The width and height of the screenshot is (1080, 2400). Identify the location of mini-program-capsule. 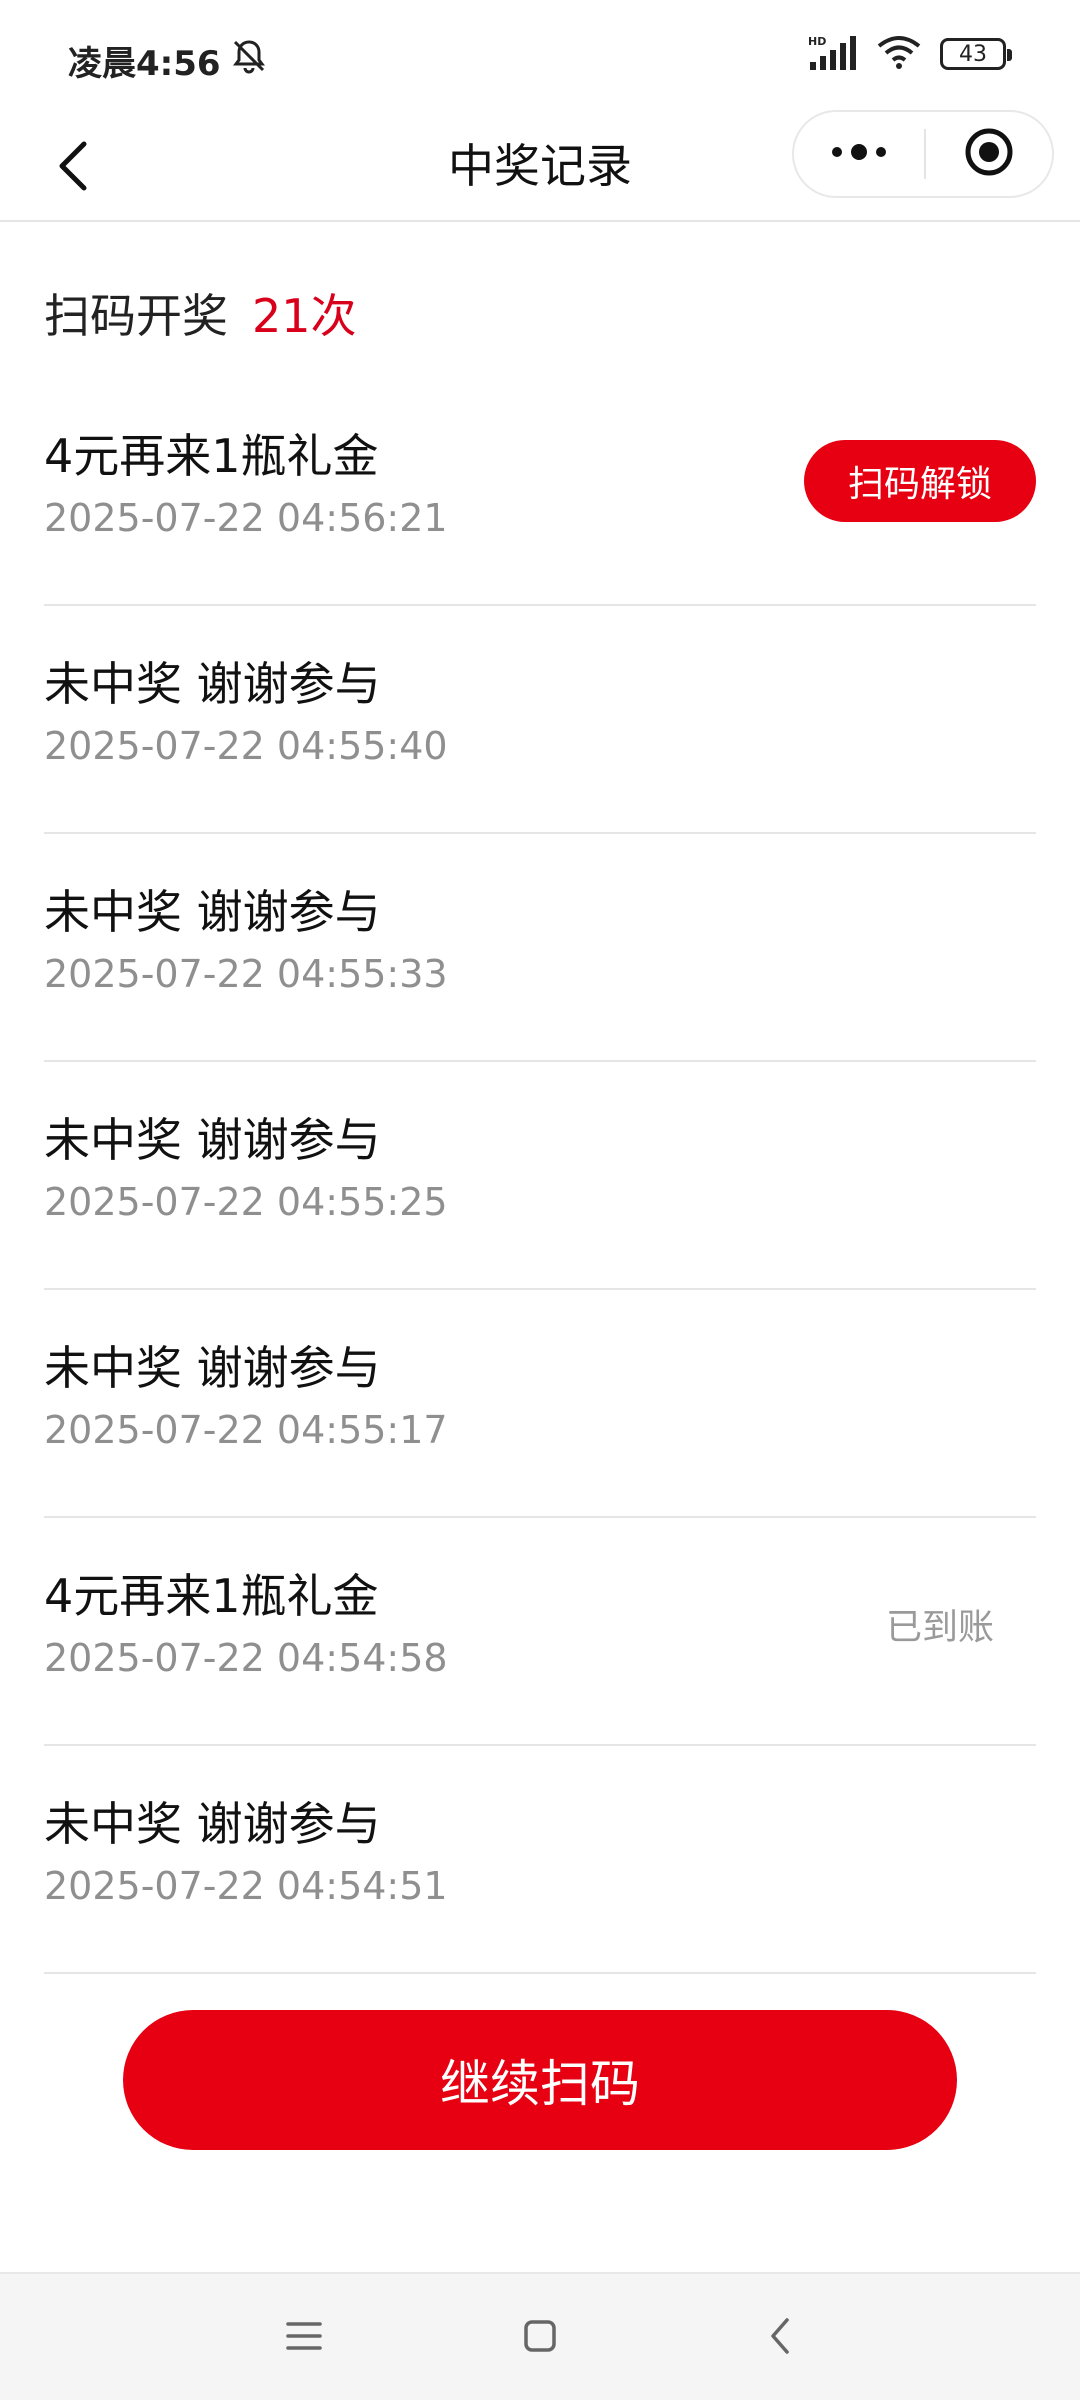
(923, 154).